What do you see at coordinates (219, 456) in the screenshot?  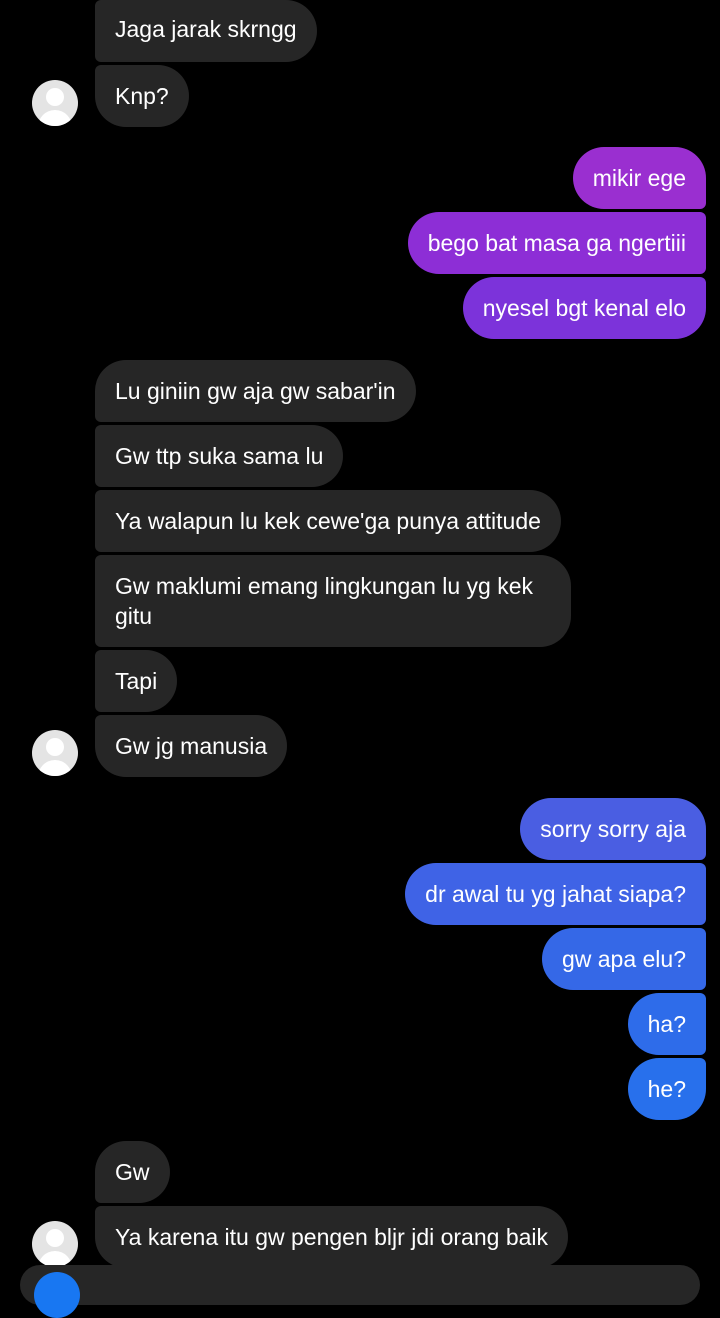 I see `message-bubble-incoming: Gw ttp suka sama lu` at bounding box center [219, 456].